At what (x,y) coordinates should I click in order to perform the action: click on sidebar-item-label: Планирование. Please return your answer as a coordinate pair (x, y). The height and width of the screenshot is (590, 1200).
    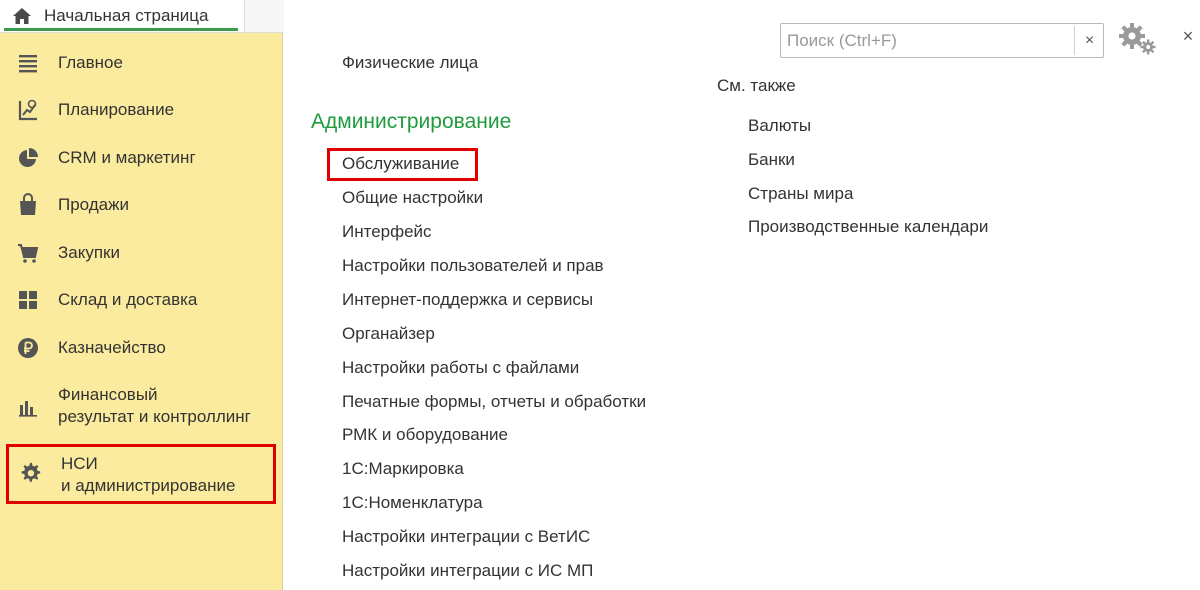
    Looking at the image, I should click on (116, 109).